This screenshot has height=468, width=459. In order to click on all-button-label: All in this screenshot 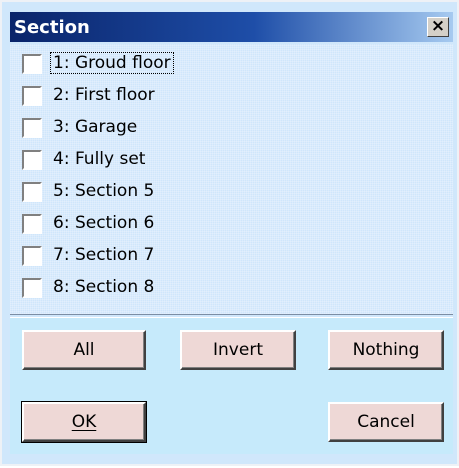, I will do `click(84, 350)`.